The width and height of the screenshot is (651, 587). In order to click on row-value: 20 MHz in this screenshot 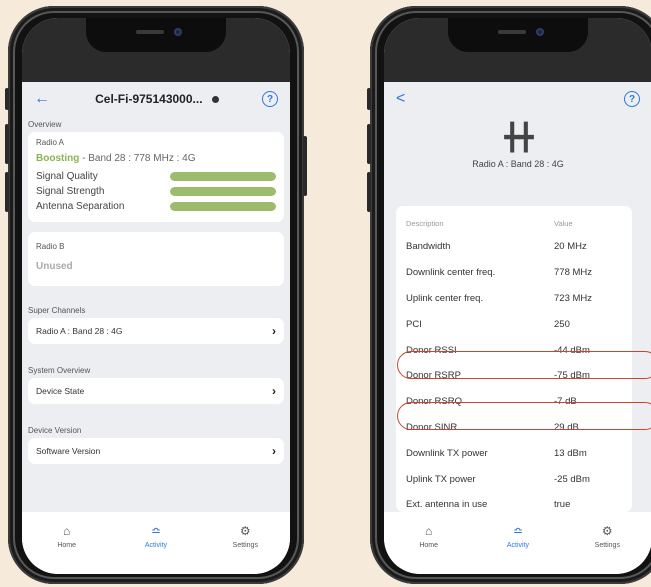, I will do `click(570, 247)`.